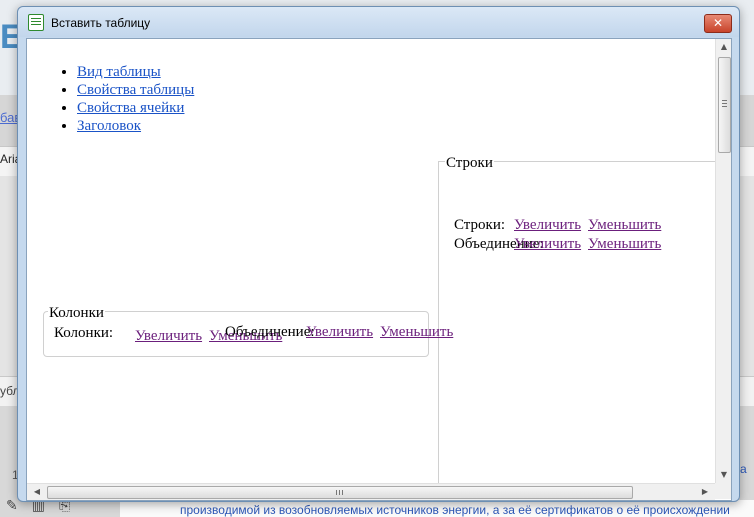 This screenshot has height=517, width=754. Describe the element at coordinates (416, 332) in the screenshot. I see `columns-merge-decrease-link: Уменьшить` at that location.